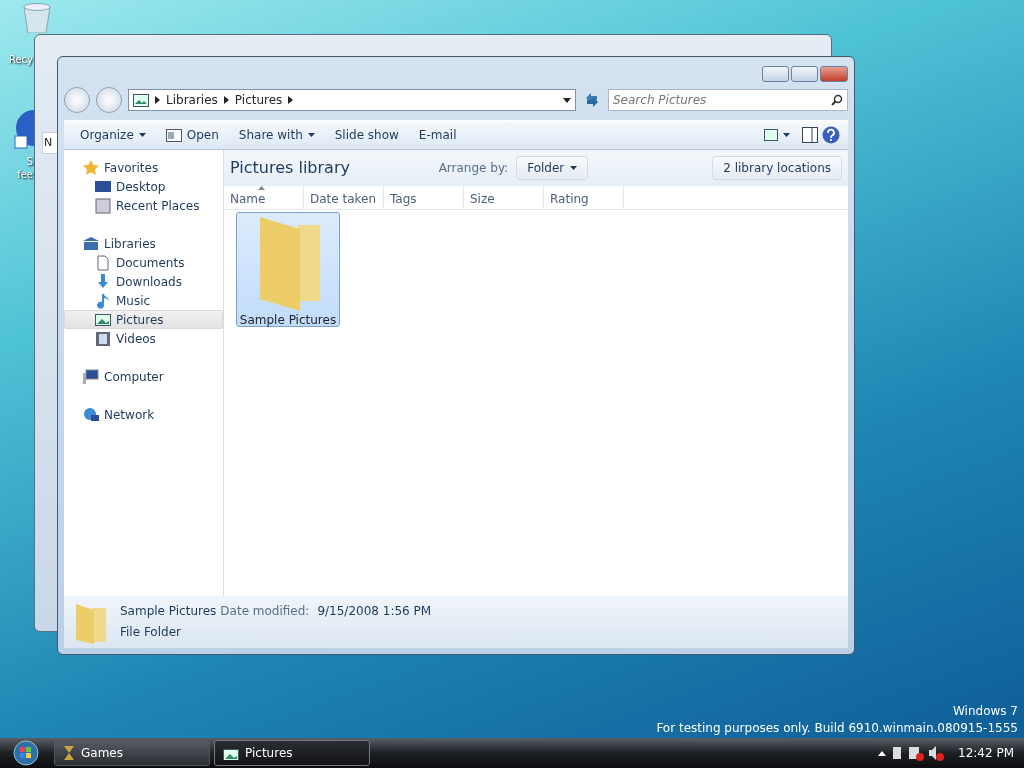 This screenshot has width=1024, height=768. What do you see at coordinates (113, 135) in the screenshot?
I see `toolbar-button: Organize` at bounding box center [113, 135].